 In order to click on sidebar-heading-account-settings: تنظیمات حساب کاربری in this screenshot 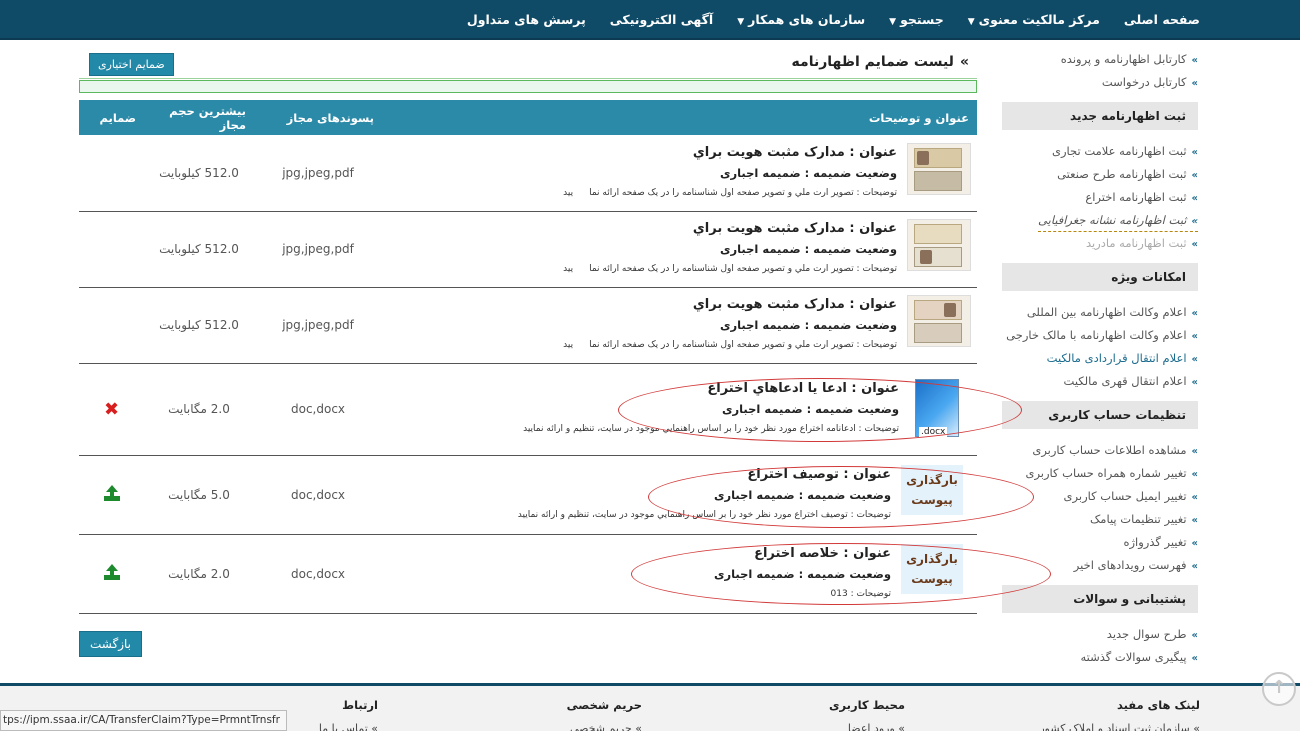, I will do `click(1100, 415)`.